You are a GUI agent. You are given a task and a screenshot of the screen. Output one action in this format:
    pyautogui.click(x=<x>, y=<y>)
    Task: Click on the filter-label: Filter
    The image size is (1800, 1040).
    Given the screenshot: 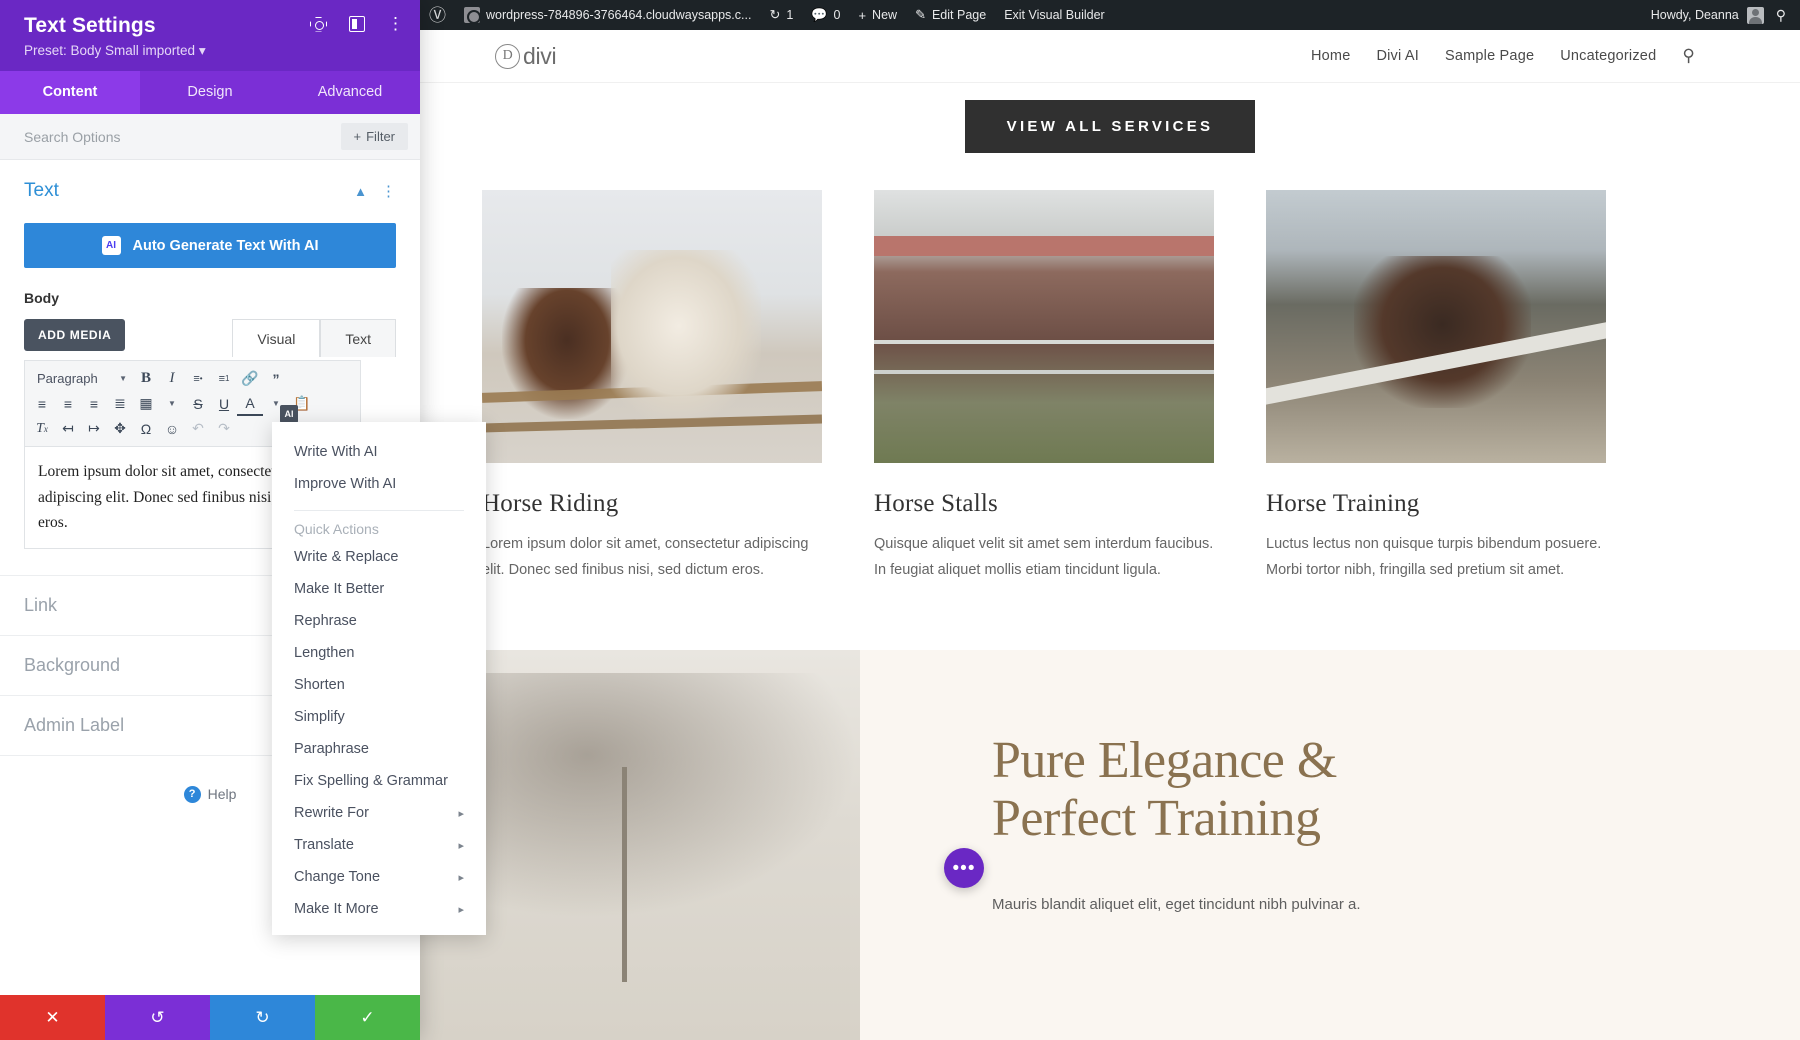 What is the action you would take?
    pyautogui.click(x=380, y=136)
    